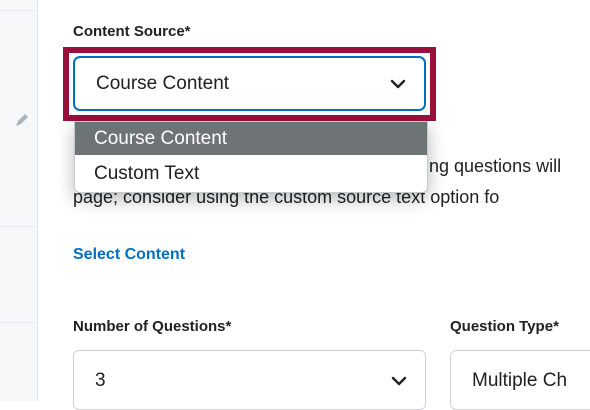  What do you see at coordinates (163, 83) in the screenshot?
I see `content-source-value: Course Content` at bounding box center [163, 83].